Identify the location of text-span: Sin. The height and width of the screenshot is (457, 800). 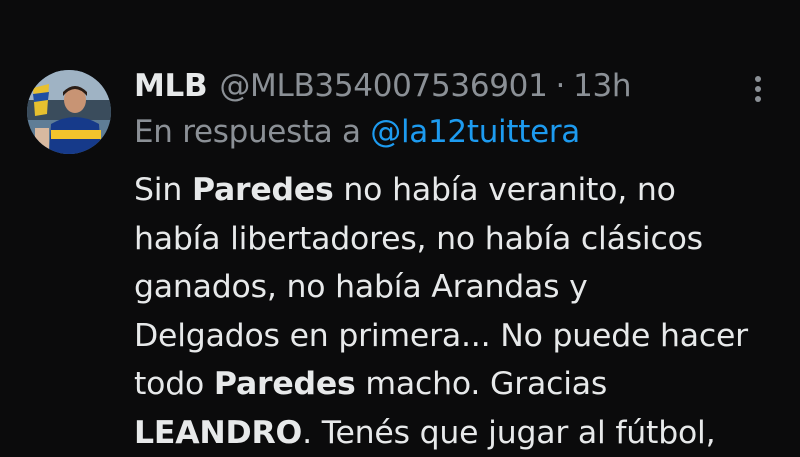
(163, 190).